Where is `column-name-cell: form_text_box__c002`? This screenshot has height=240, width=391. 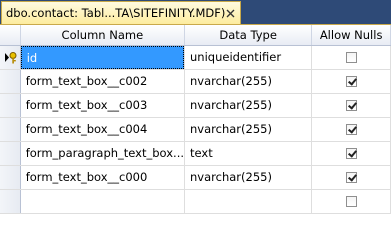 column-name-cell: form_text_box__c002 is located at coordinates (103, 81).